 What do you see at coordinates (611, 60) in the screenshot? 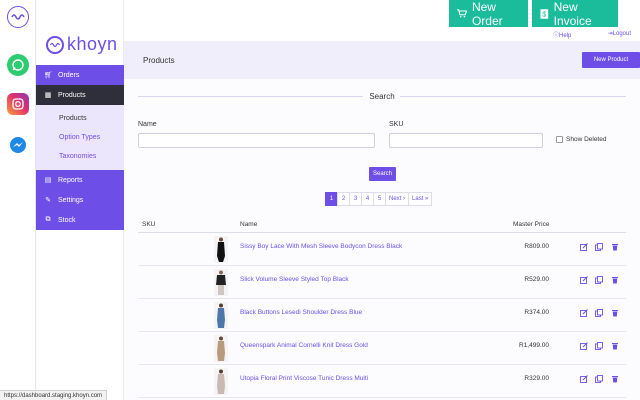
I see `new-product-button: New Product` at bounding box center [611, 60].